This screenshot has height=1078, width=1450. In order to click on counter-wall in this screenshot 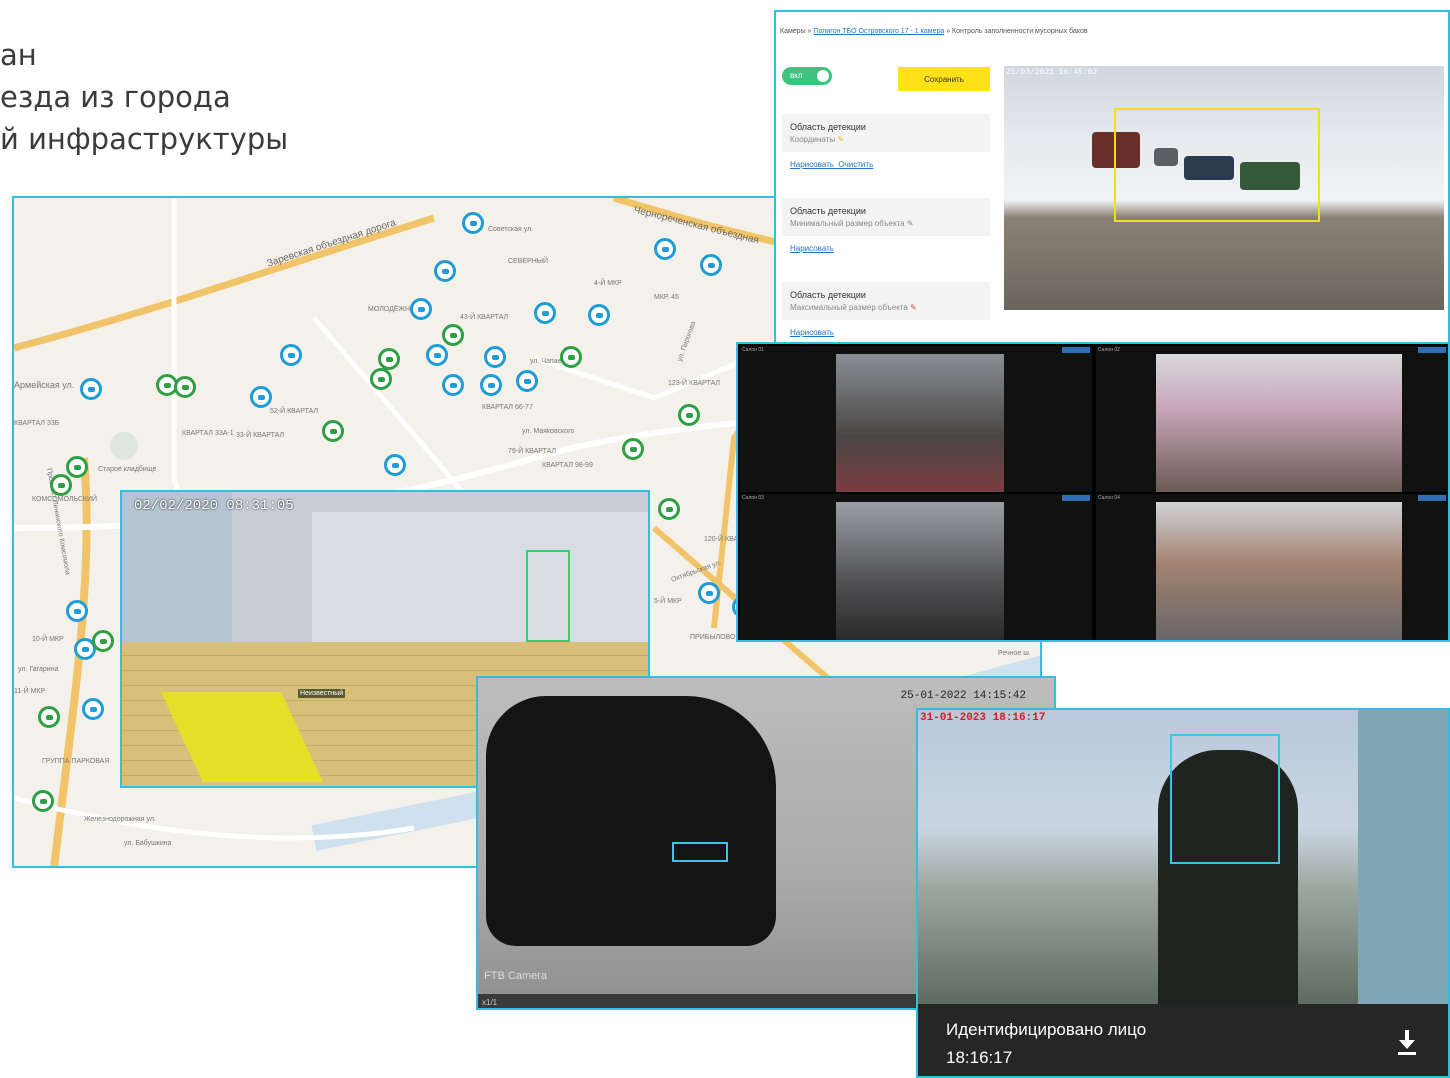, I will do `click(480, 577)`.